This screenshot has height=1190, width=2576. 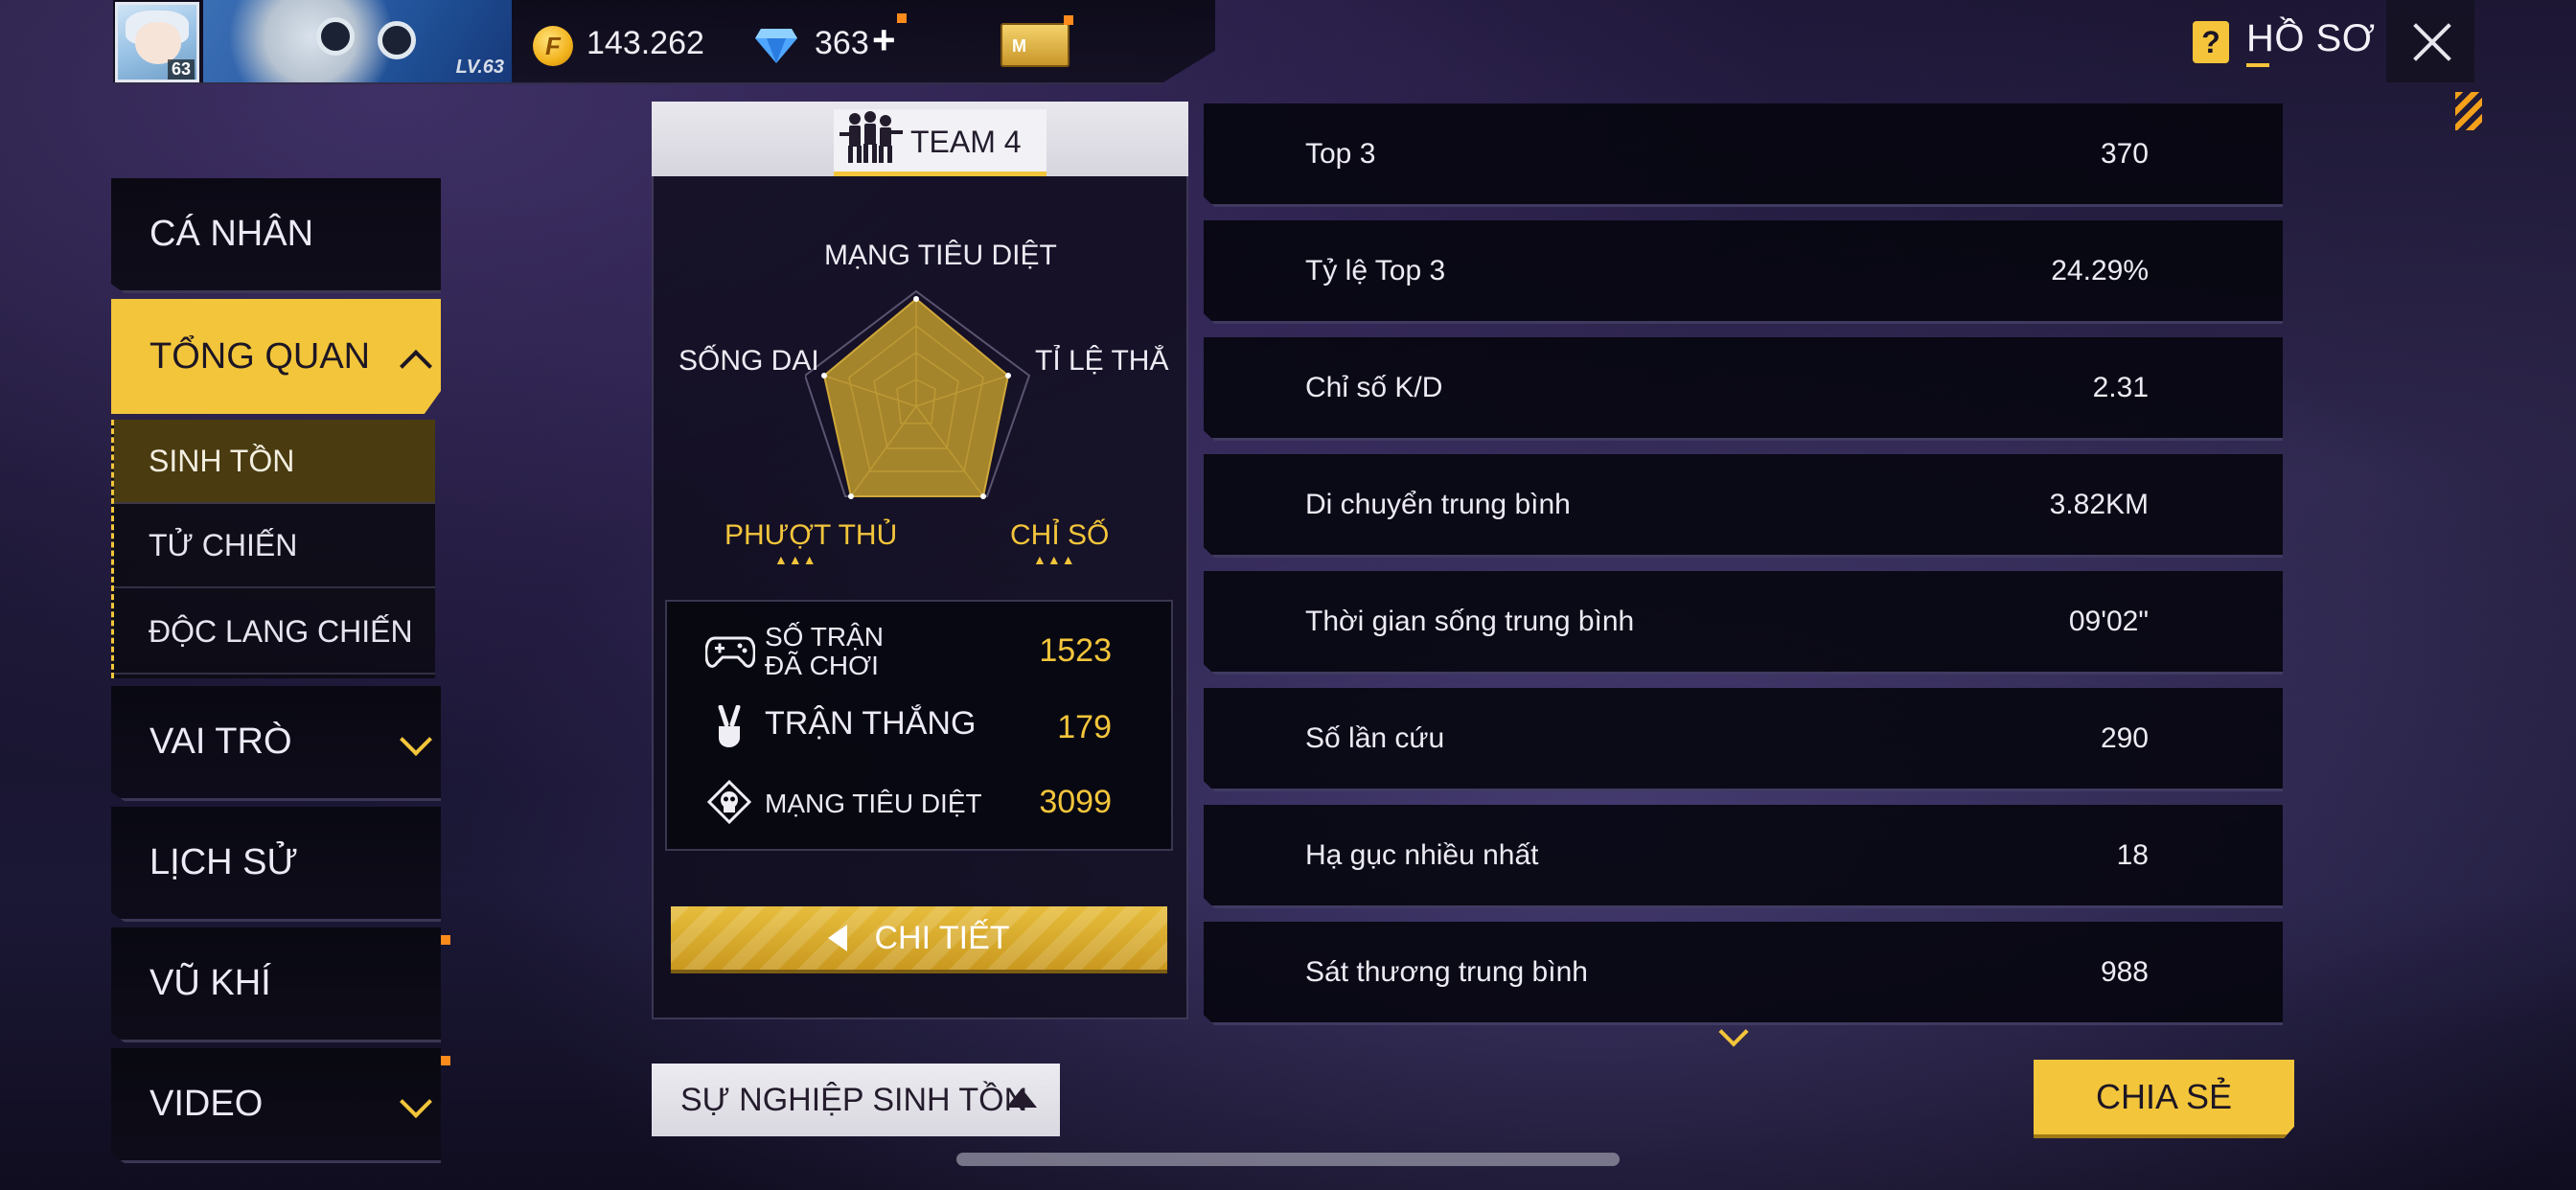 What do you see at coordinates (1743, 623) in the screenshot?
I see `stat-row: Thời gian sống trung bình 09'02"` at bounding box center [1743, 623].